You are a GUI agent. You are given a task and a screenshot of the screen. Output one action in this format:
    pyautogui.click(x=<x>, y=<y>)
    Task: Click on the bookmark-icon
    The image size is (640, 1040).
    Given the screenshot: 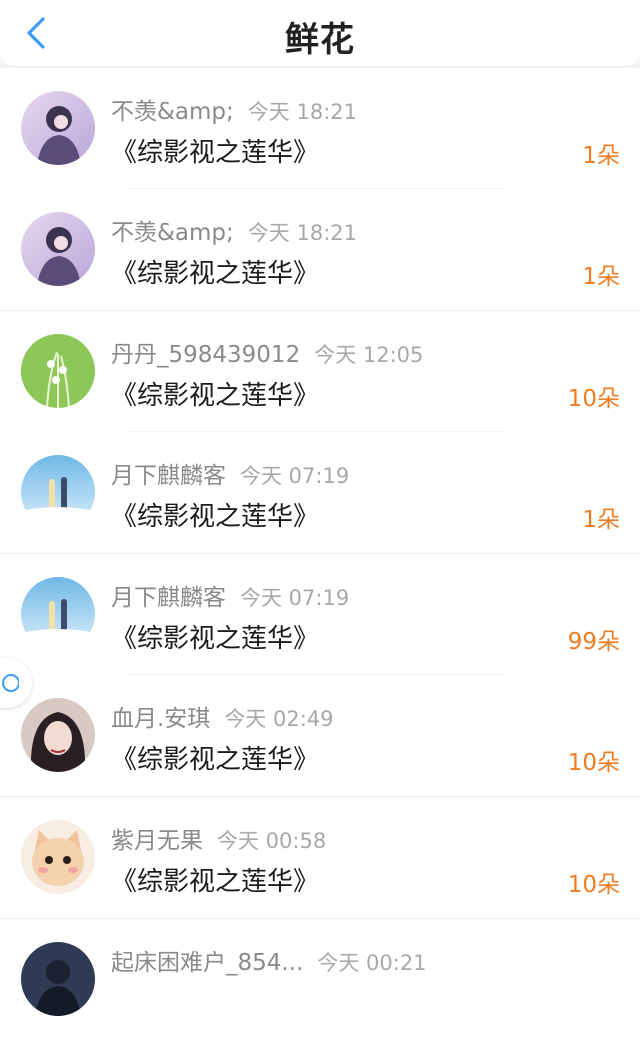 What is the action you would take?
    pyautogui.click(x=10, y=683)
    